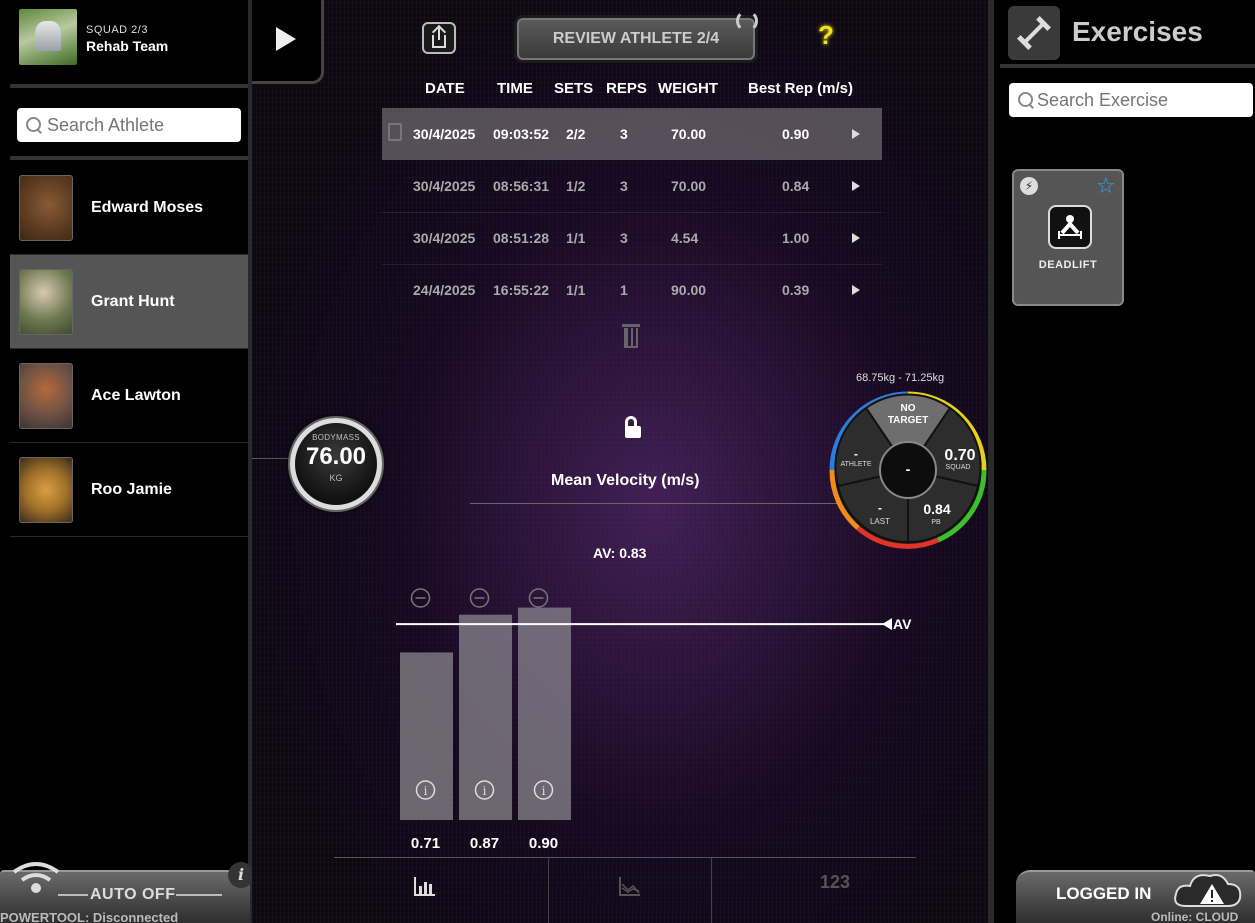 This screenshot has width=1255, height=923. Describe the element at coordinates (445, 88) in the screenshot. I see `col-date: DATE` at that location.